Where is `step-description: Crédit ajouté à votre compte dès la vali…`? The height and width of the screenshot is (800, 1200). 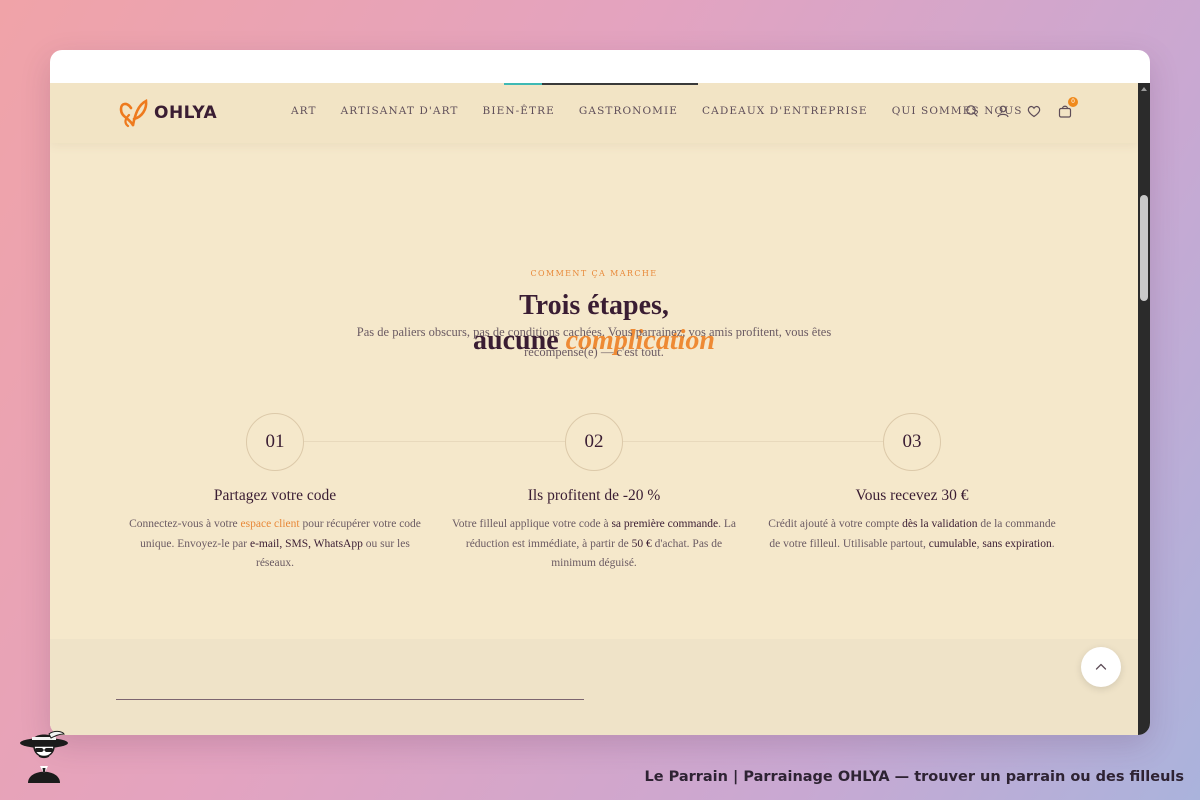 step-description: Crédit ajouté à votre compte dès la vali… is located at coordinates (912, 534).